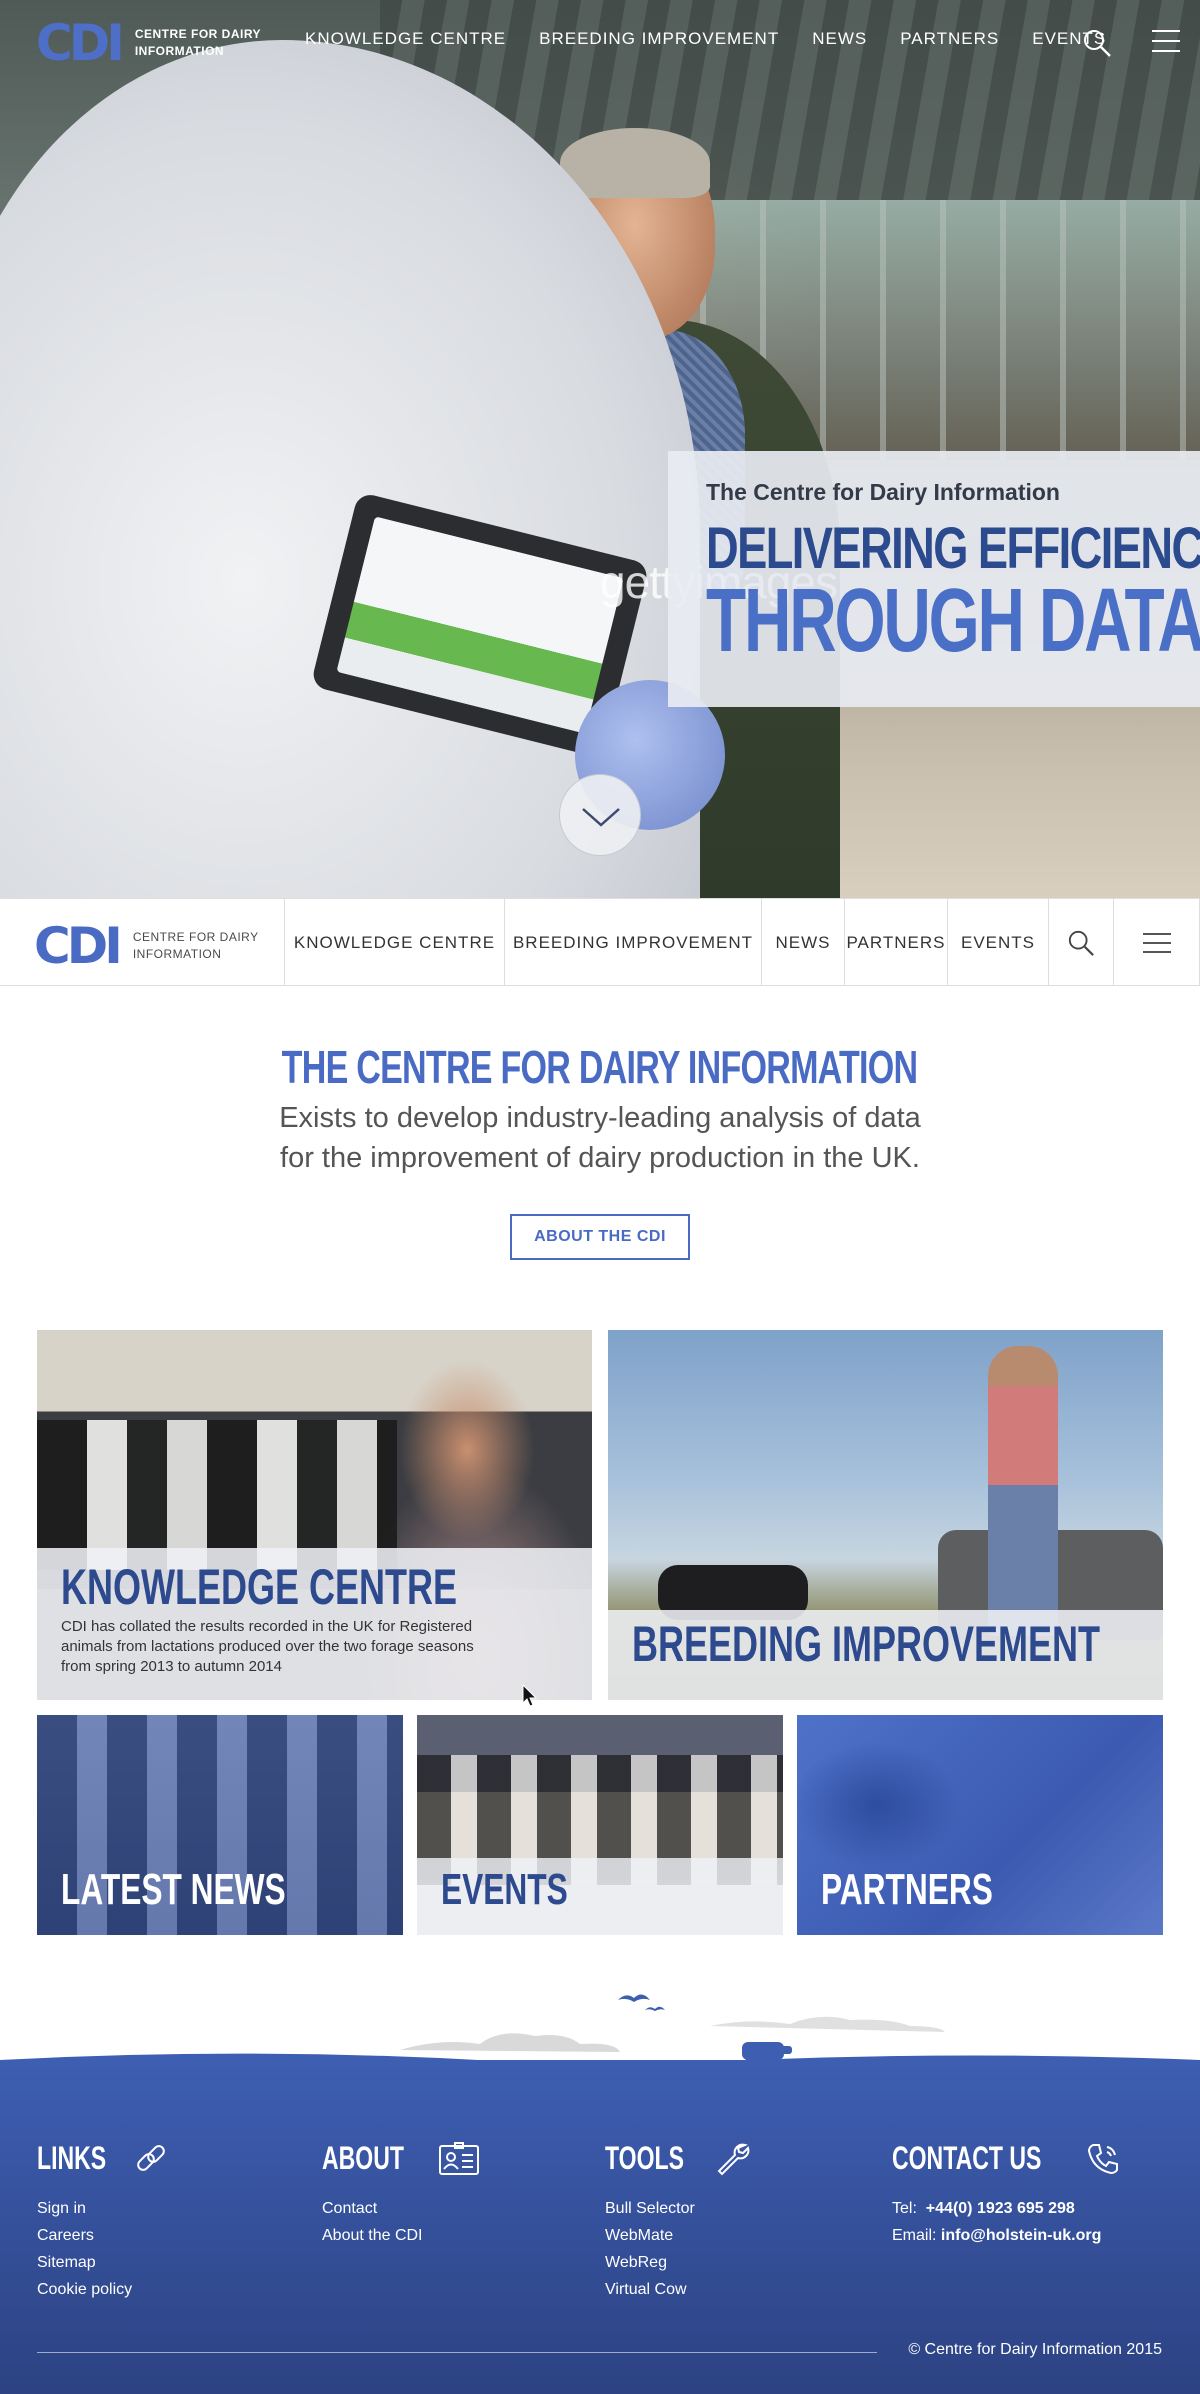  What do you see at coordinates (72, 2158) in the screenshot?
I see `footer-links-title: Links` at bounding box center [72, 2158].